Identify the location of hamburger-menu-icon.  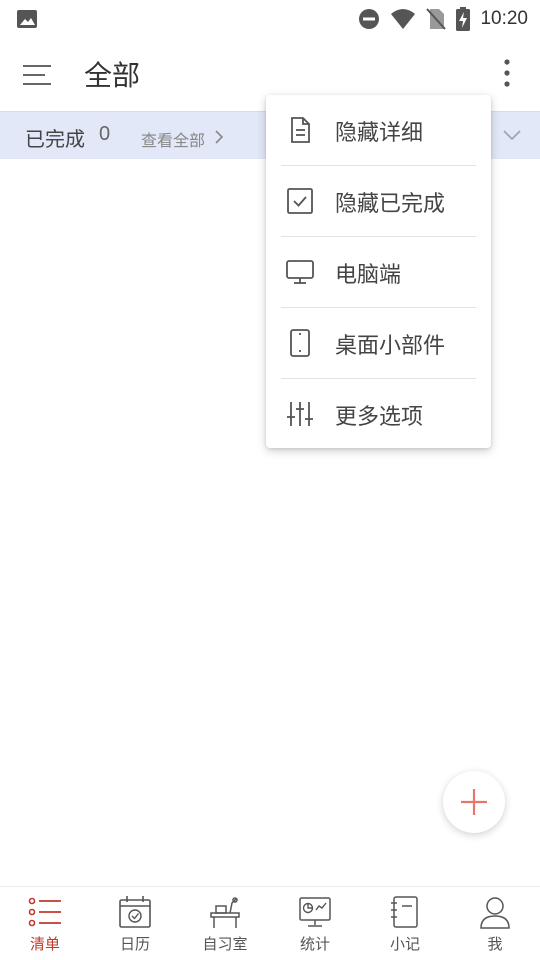
(37, 75).